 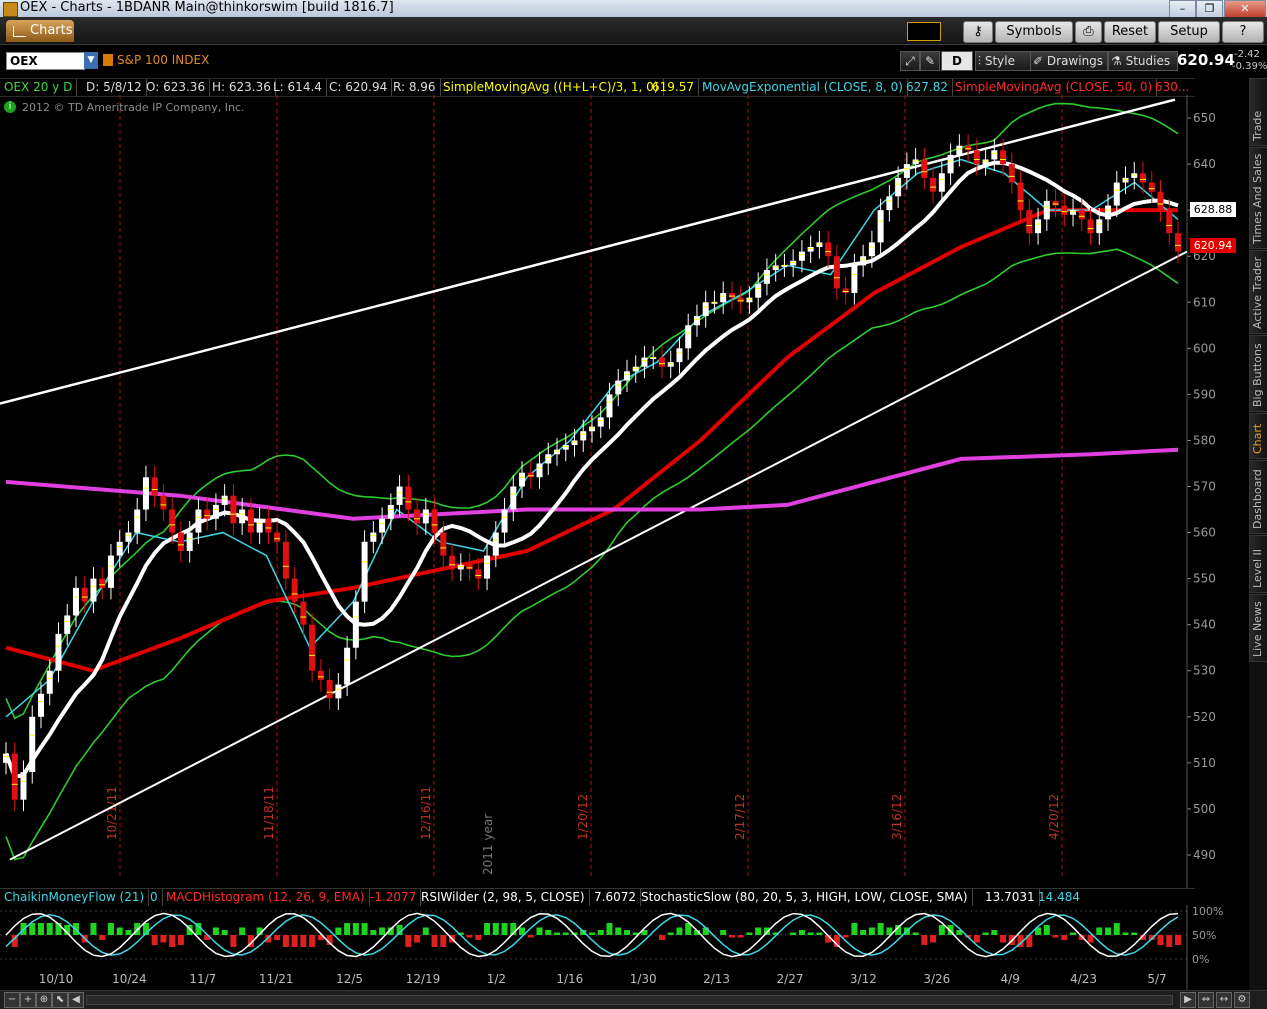 What do you see at coordinates (1069, 61) in the screenshot?
I see `drawings-button: ✐ Drawings` at bounding box center [1069, 61].